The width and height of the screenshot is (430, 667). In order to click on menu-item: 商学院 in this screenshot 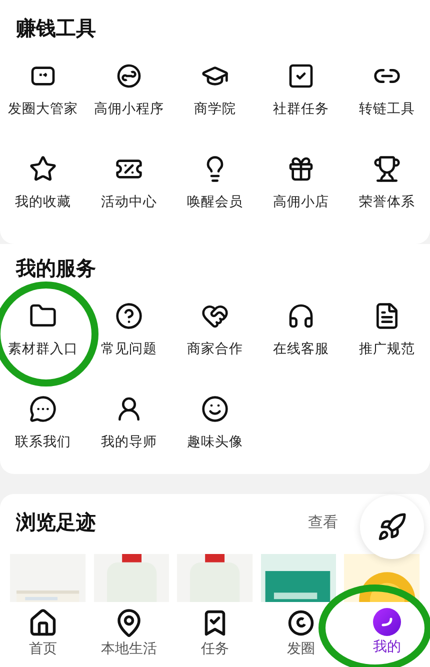, I will do `click(215, 94)`.